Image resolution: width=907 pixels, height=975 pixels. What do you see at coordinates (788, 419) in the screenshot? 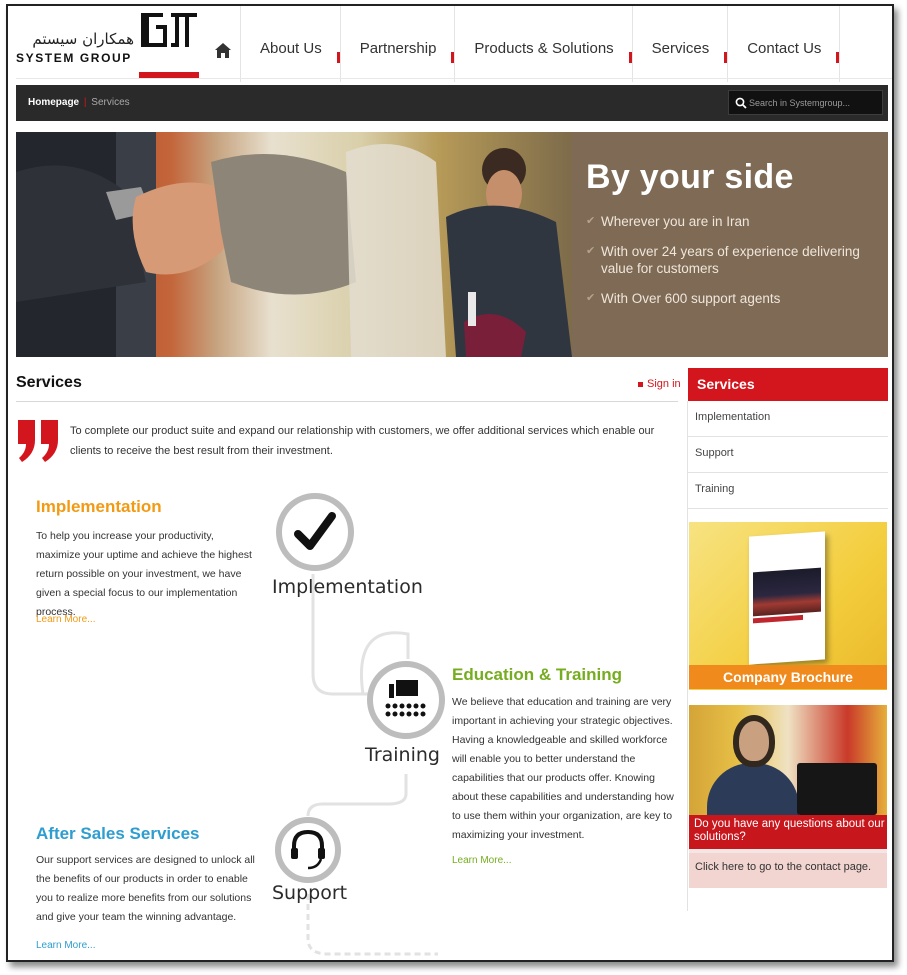
I see `sidebar-item-implementation: Implementation` at bounding box center [788, 419].